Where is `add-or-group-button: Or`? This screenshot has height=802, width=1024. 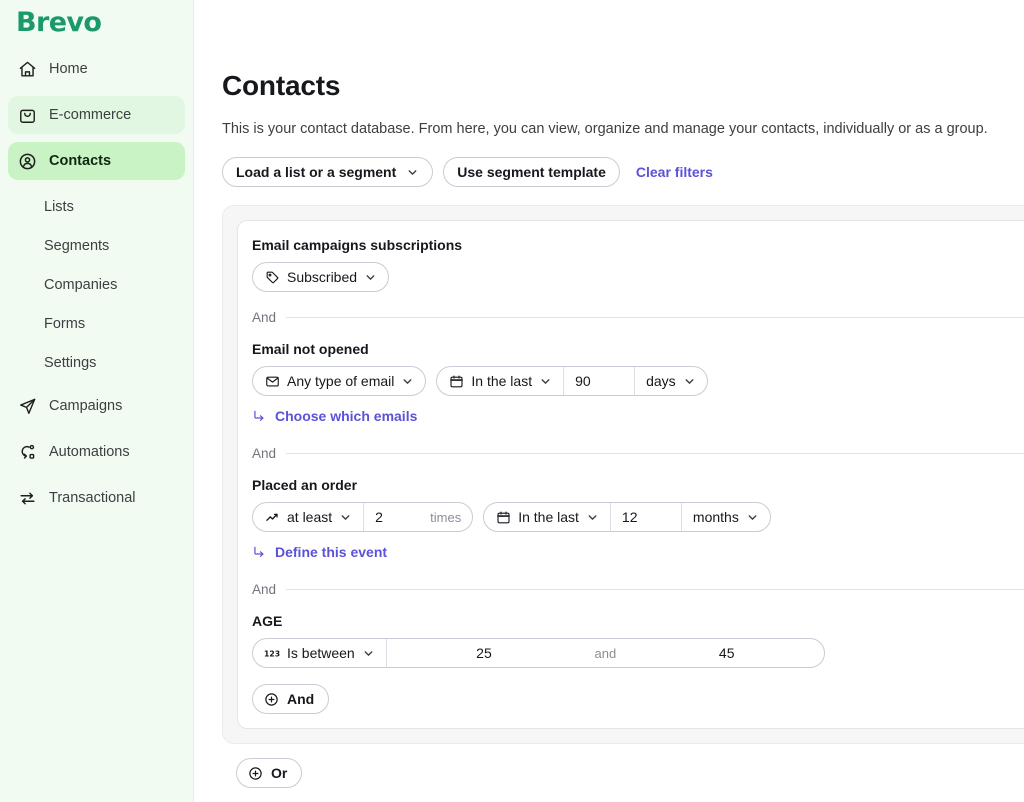 add-or-group-button: Or is located at coordinates (269, 773).